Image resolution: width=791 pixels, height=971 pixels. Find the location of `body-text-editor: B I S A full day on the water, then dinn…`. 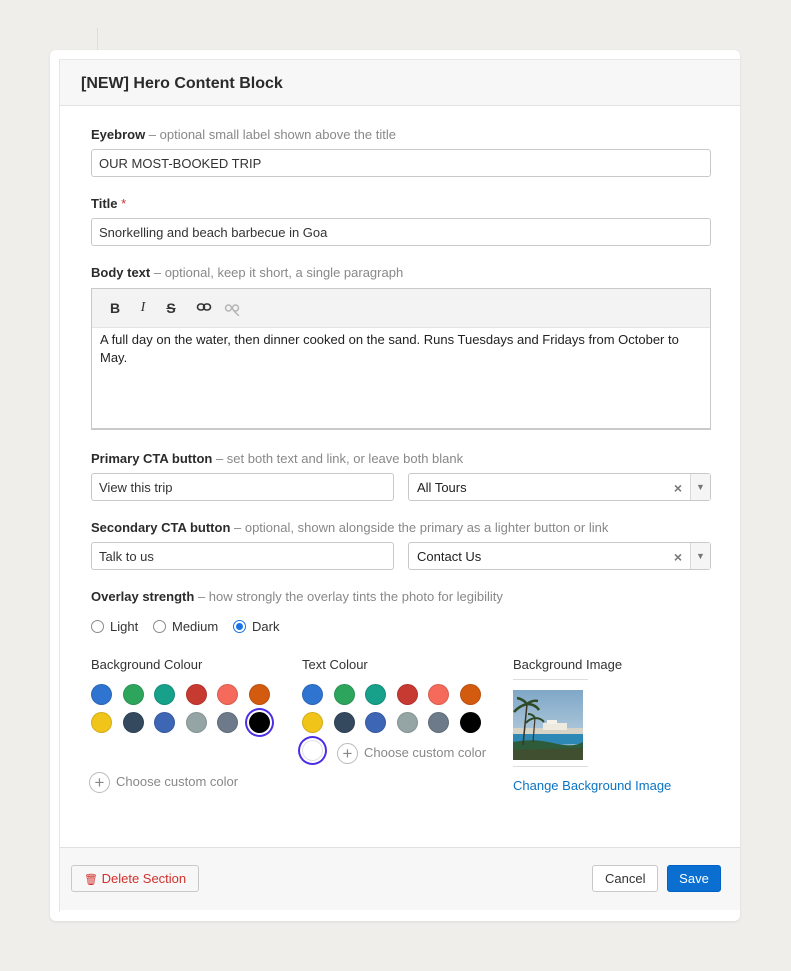

body-text-editor: B I S A full day on the water, then dinn… is located at coordinates (401, 359).